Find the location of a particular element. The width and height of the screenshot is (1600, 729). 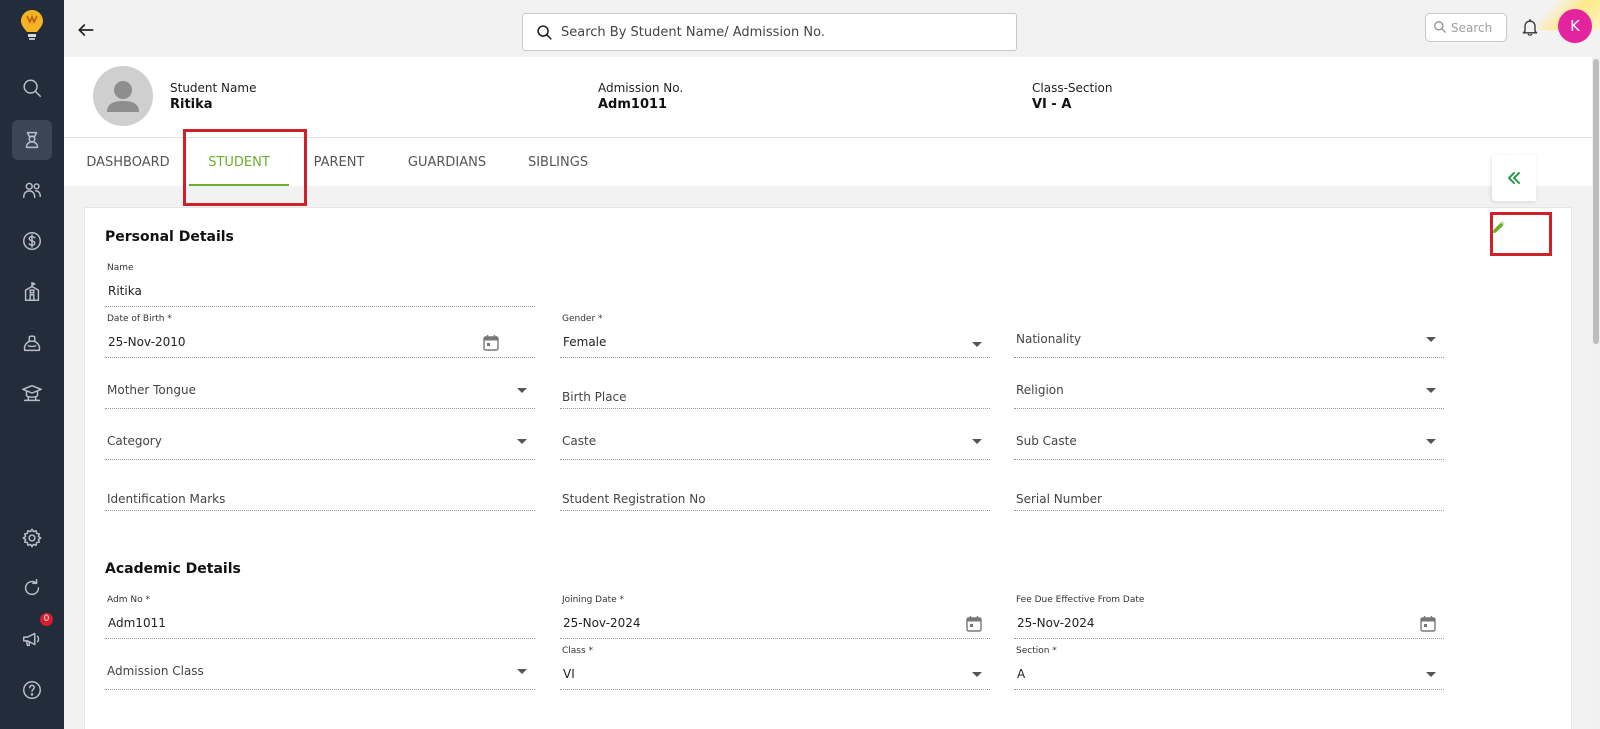

caste-select: Caste is located at coordinates (775, 438).